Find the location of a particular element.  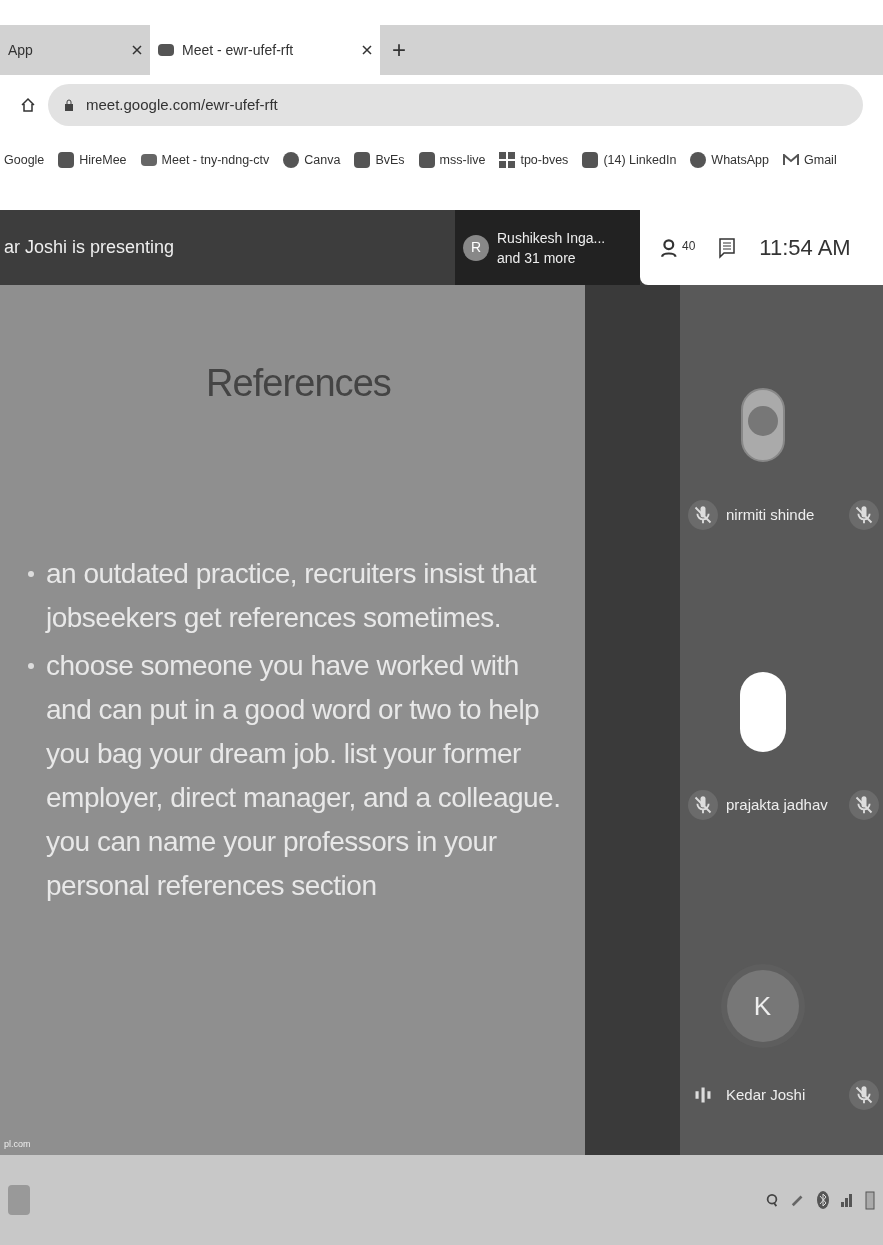

participants-preview: R Rushikesh Inga... and 31 more is located at coordinates (547, 247).